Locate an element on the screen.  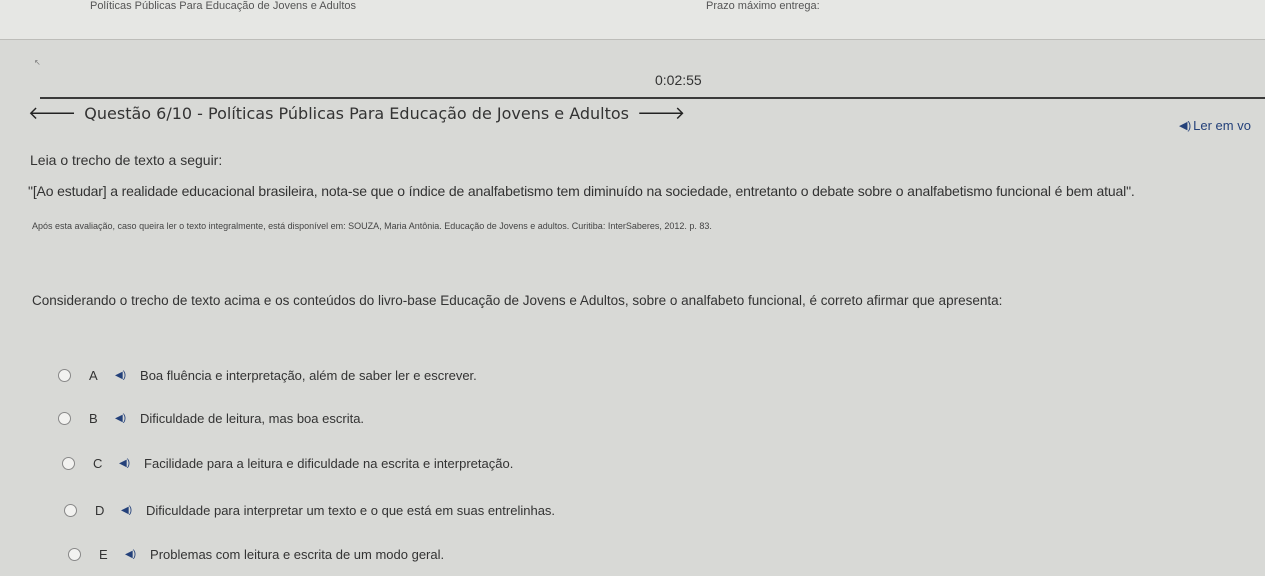
read-aloud-label: Ler em vo is located at coordinates (1222, 125).